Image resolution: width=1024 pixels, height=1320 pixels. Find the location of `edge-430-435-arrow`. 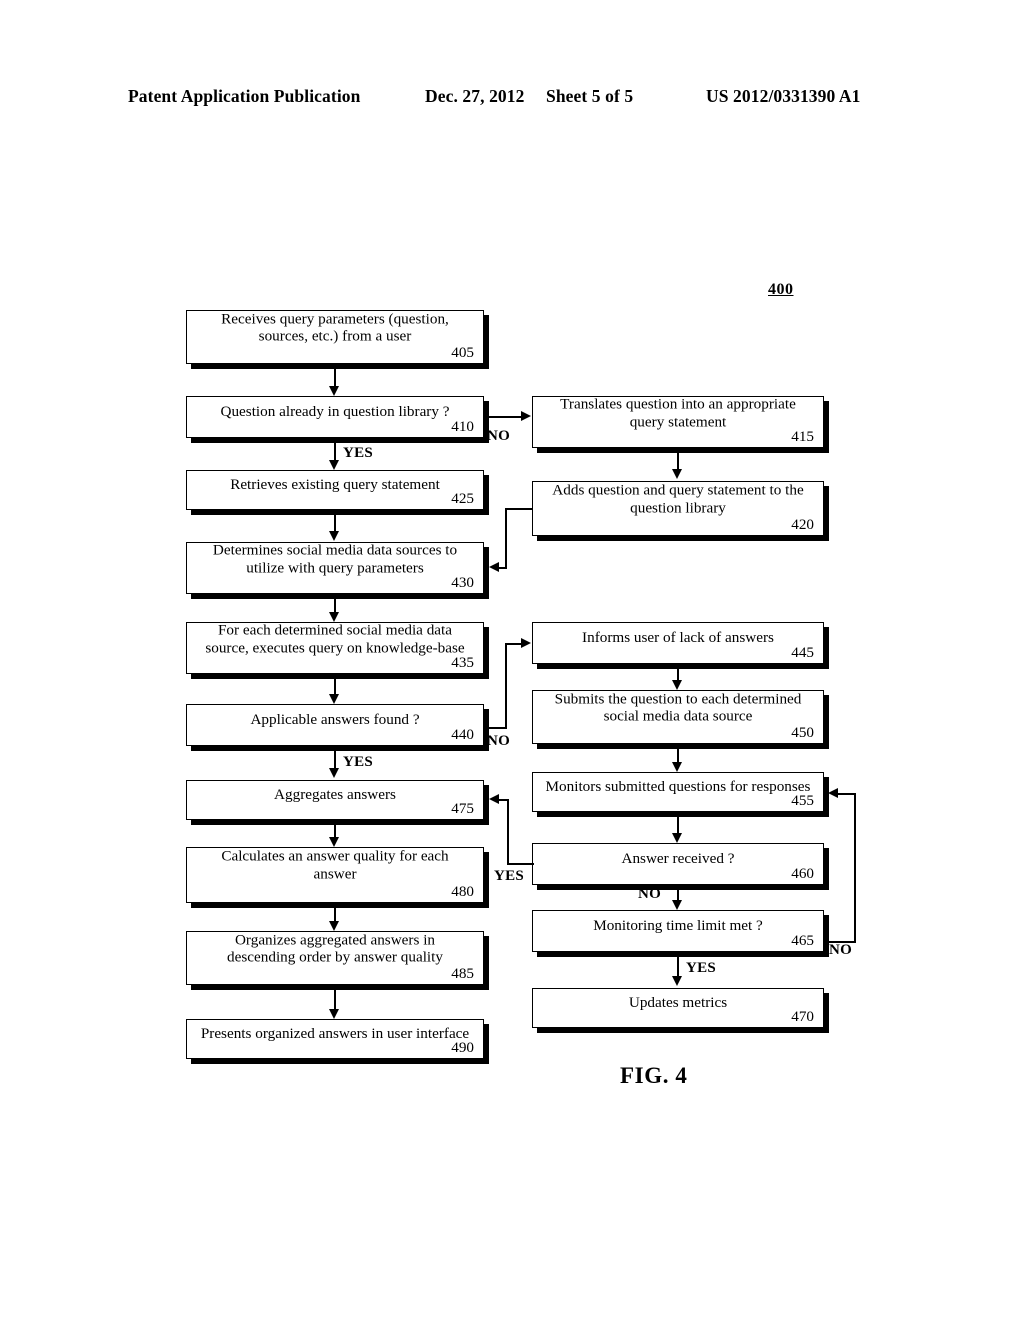

edge-430-435-arrow is located at coordinates (334, 617).